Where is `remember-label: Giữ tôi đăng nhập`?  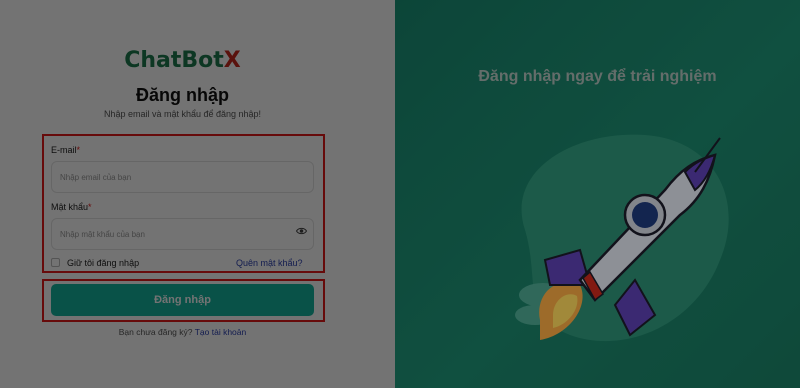 remember-label: Giữ tôi đăng nhập is located at coordinates (103, 263).